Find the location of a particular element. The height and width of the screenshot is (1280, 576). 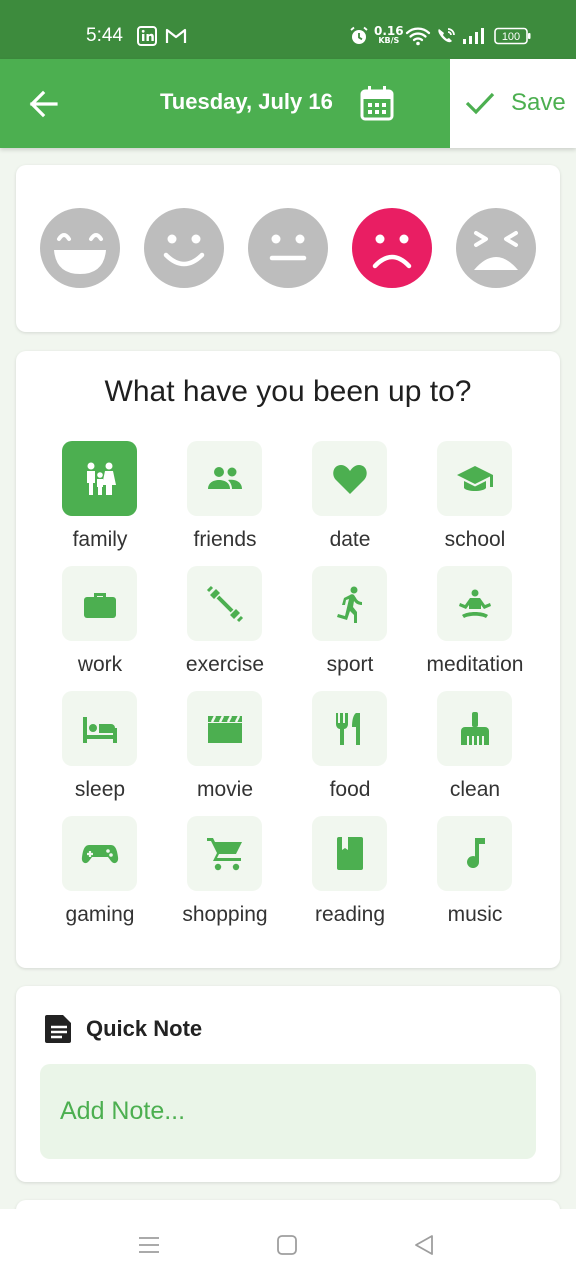

activity-label: shopping is located at coordinates (225, 914).